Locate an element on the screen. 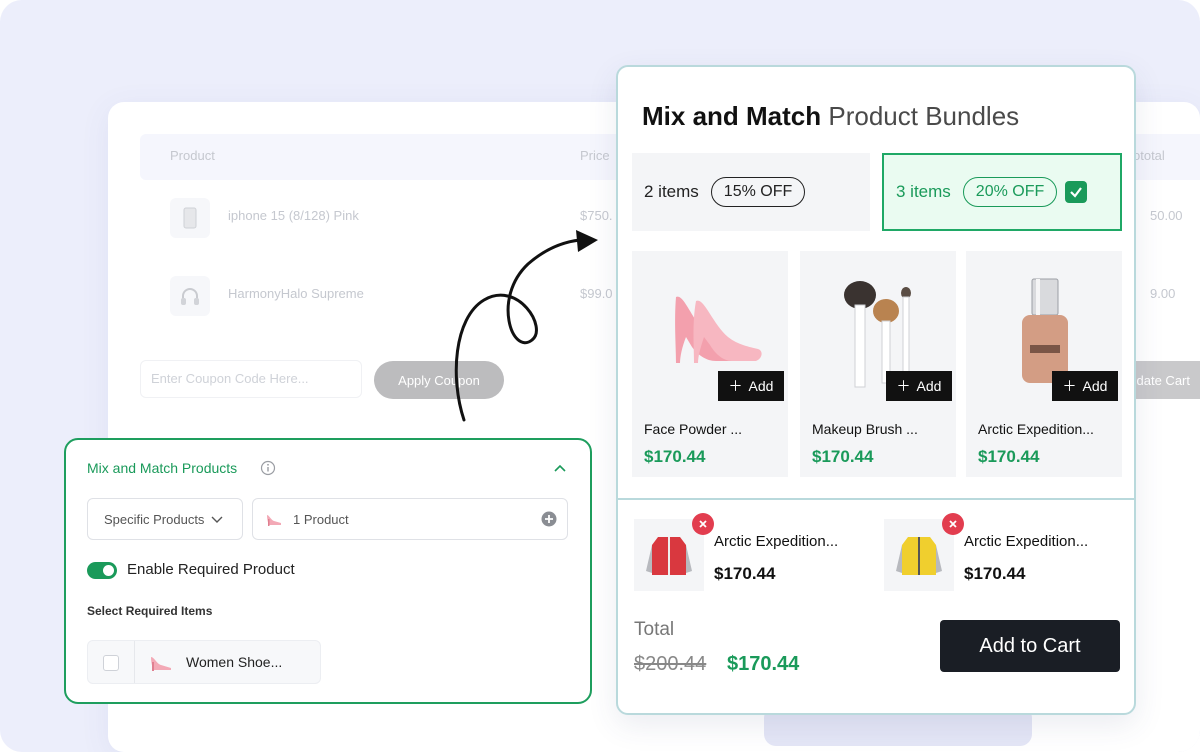  bundle-title: Mix and Match Product Bundles is located at coordinates (830, 116).